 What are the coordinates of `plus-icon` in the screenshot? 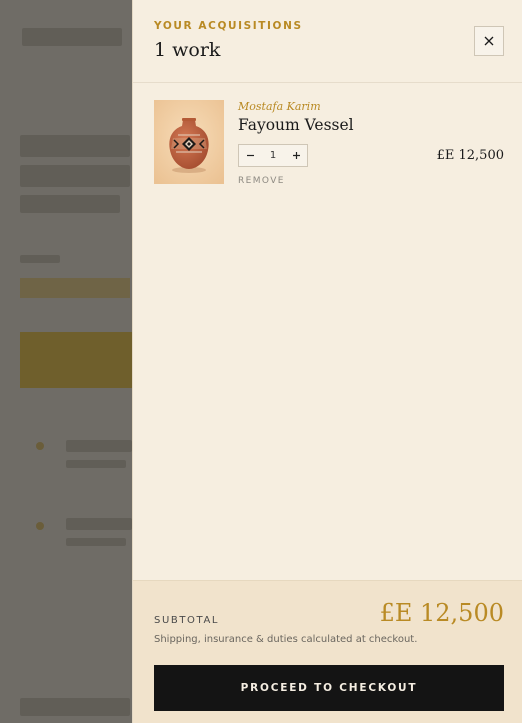 It's located at (296, 155).